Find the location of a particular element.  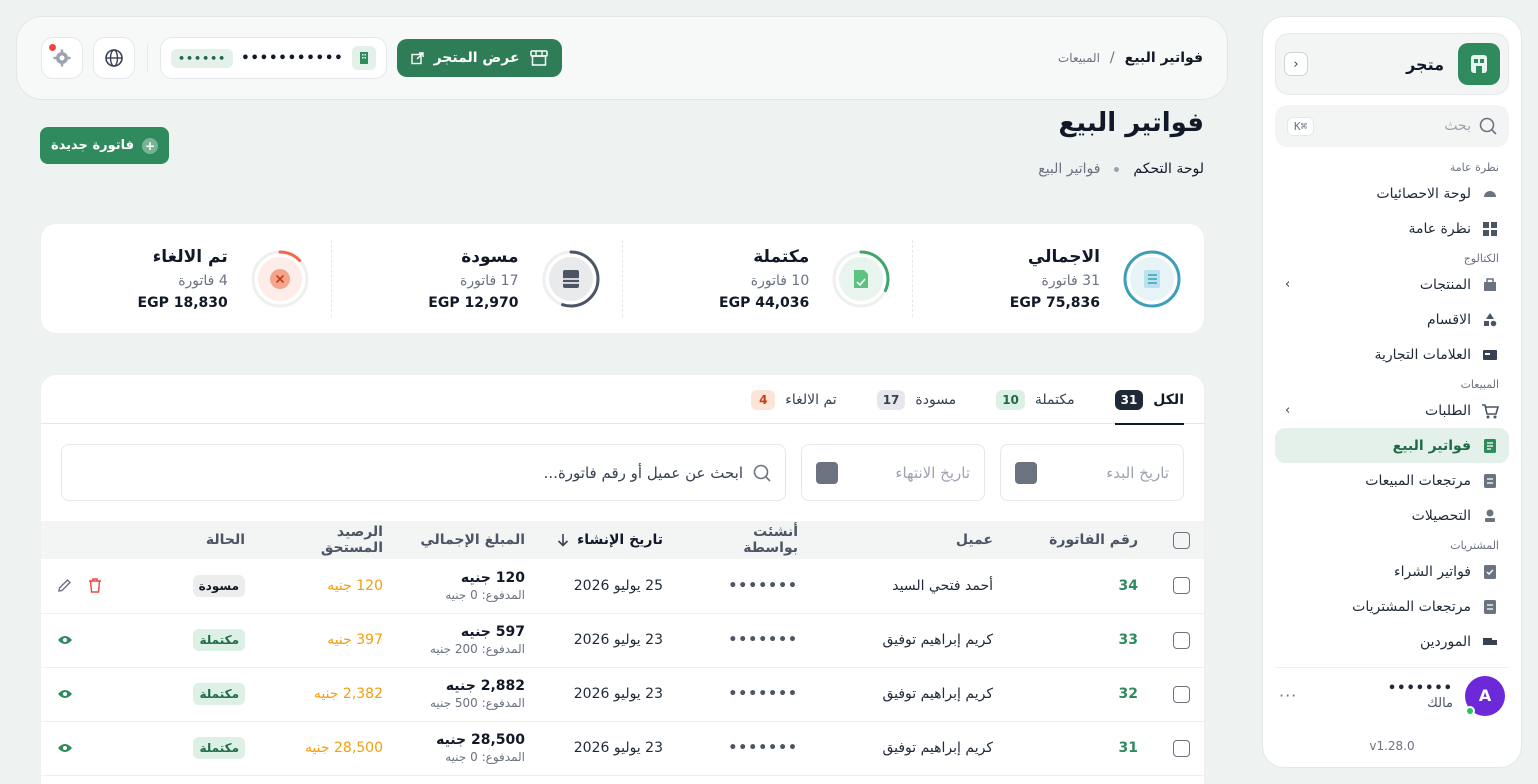

sidebar-item: فواتير الشراء is located at coordinates (1392, 571).